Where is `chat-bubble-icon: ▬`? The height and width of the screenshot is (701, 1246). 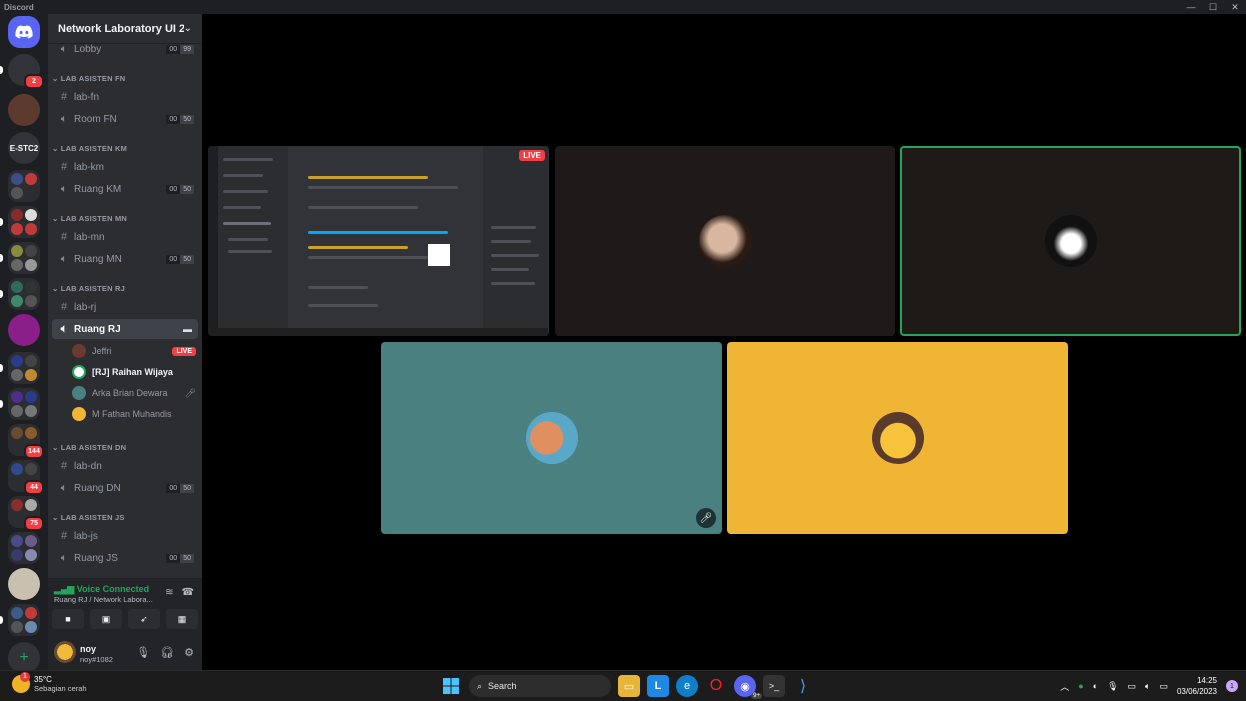
chat-bubble-icon: ▬ is located at coordinates (187, 329).